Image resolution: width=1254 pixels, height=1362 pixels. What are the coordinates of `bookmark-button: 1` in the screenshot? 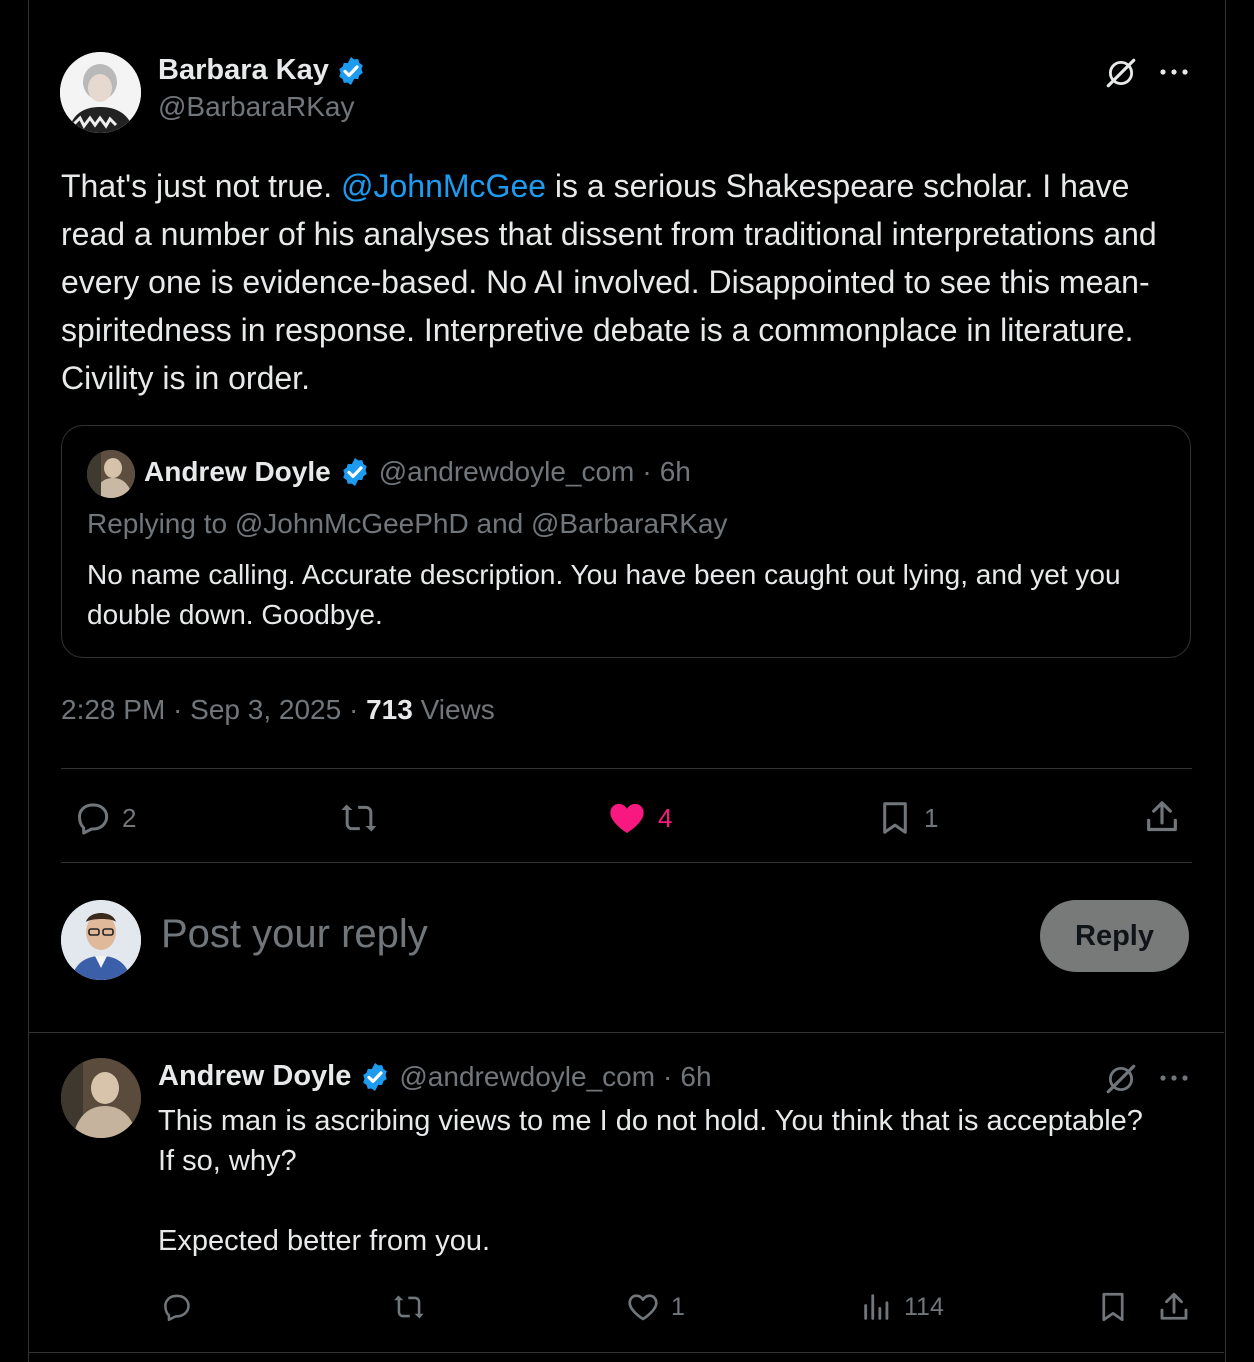 It's located at (907, 818).